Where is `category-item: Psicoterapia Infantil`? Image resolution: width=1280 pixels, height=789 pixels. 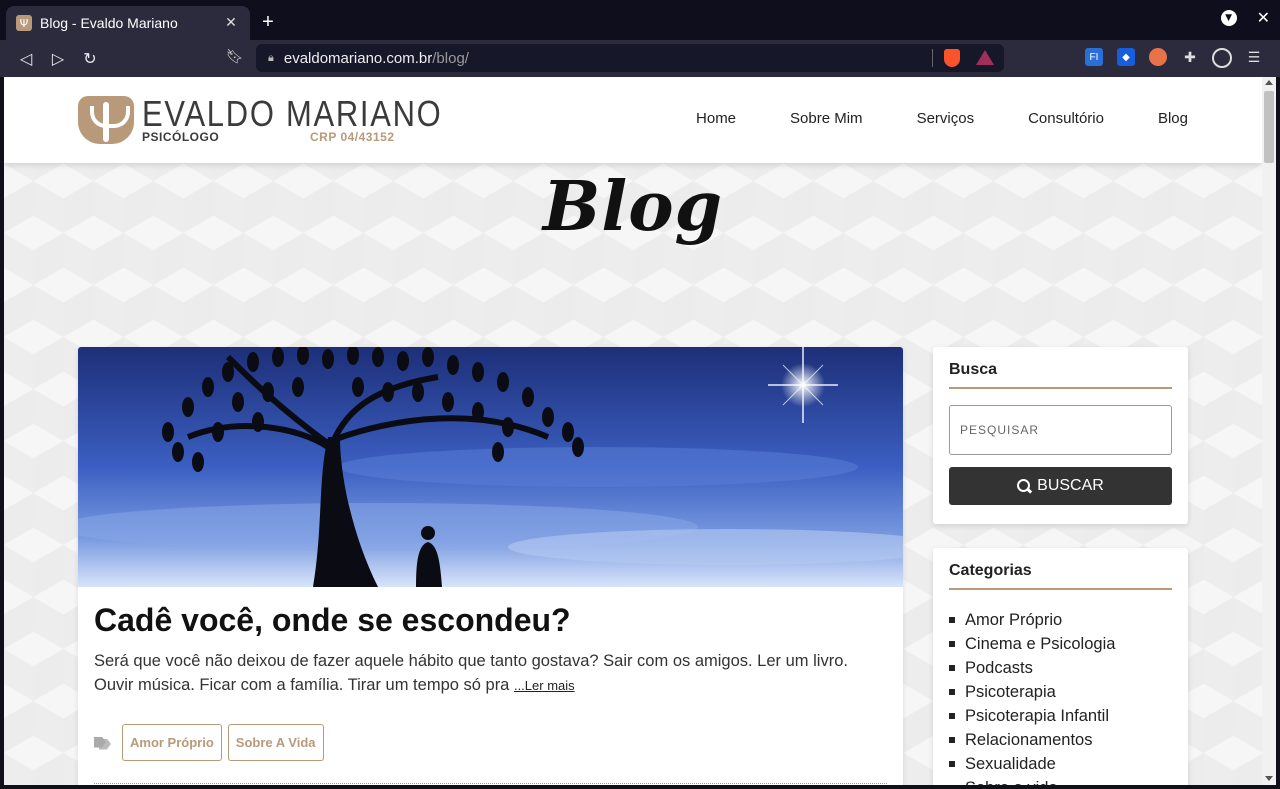
category-item: Psicoterapia Infantil is located at coordinates (1060, 716).